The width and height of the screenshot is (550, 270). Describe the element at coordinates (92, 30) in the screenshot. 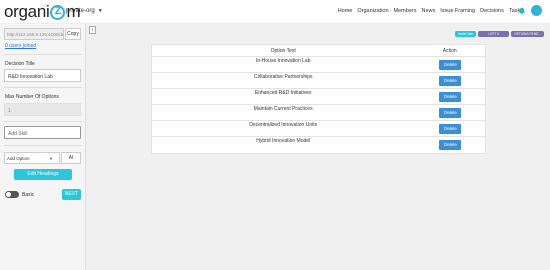

I see `collapse-sidebar-chevron-left-icon: ‹` at that location.